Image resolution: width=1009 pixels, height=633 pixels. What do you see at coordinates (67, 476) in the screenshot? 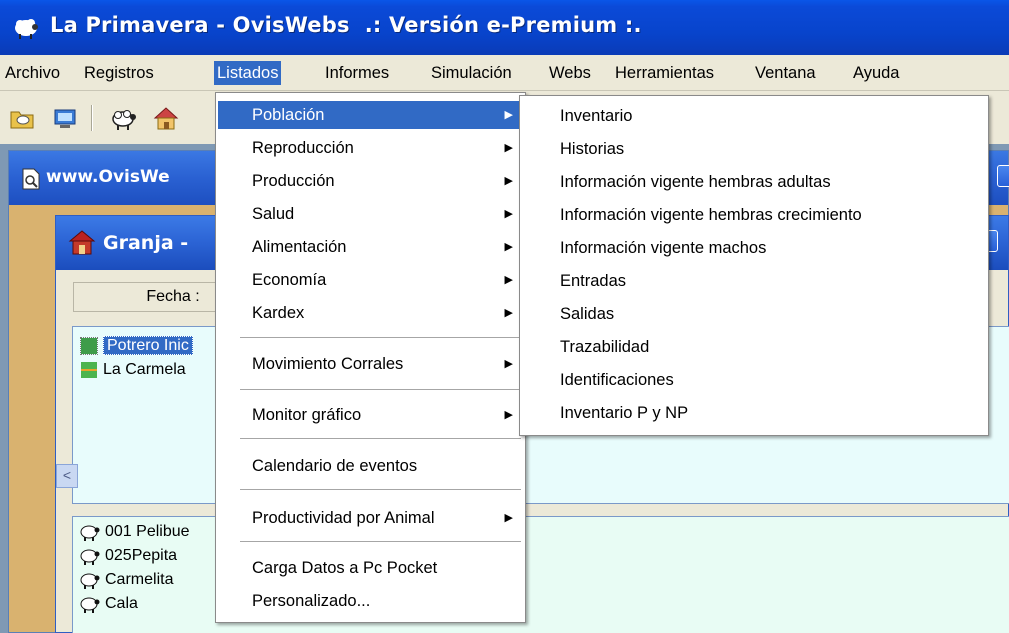
I see `scroll-left-button: <` at bounding box center [67, 476].